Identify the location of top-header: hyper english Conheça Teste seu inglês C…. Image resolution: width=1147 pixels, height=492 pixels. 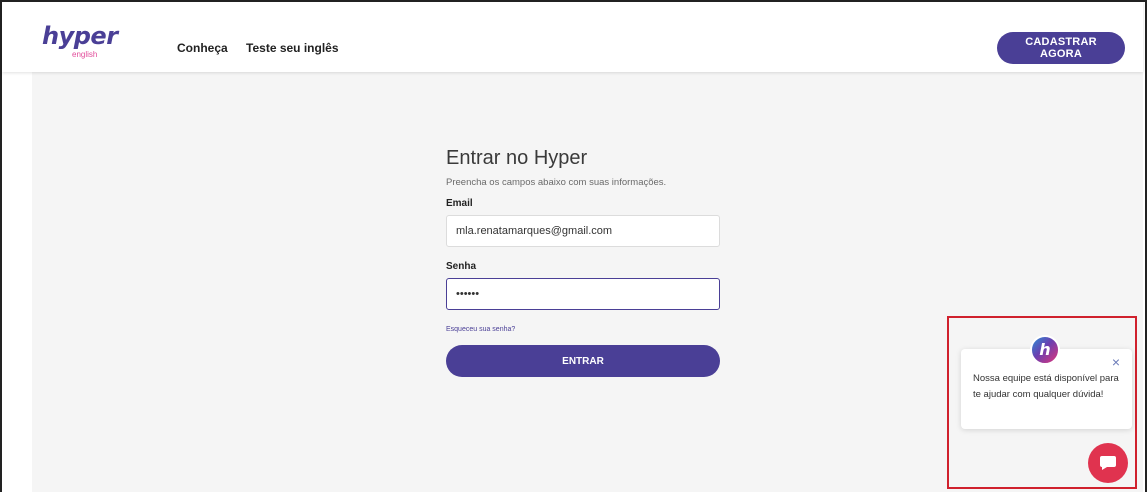
(572, 37).